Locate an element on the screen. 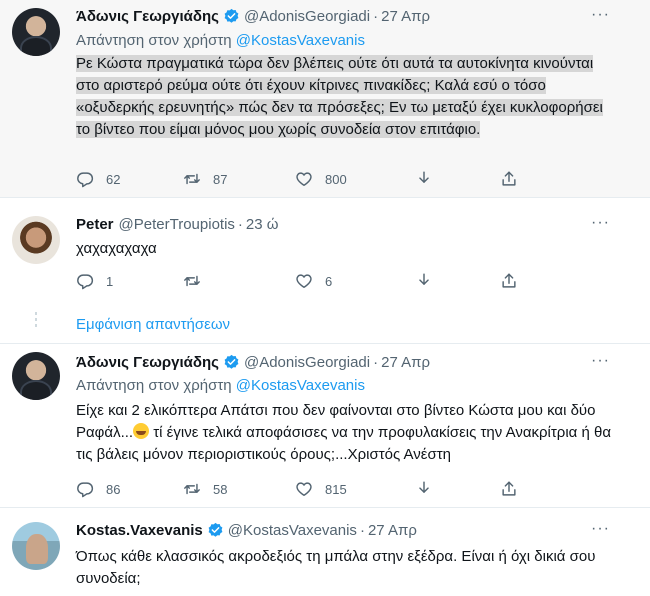  like-button: 815 is located at coordinates (321, 489).